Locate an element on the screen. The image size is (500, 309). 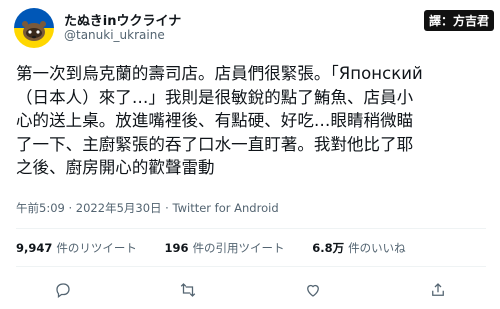
quotes-count: 196 is located at coordinates (176, 248).